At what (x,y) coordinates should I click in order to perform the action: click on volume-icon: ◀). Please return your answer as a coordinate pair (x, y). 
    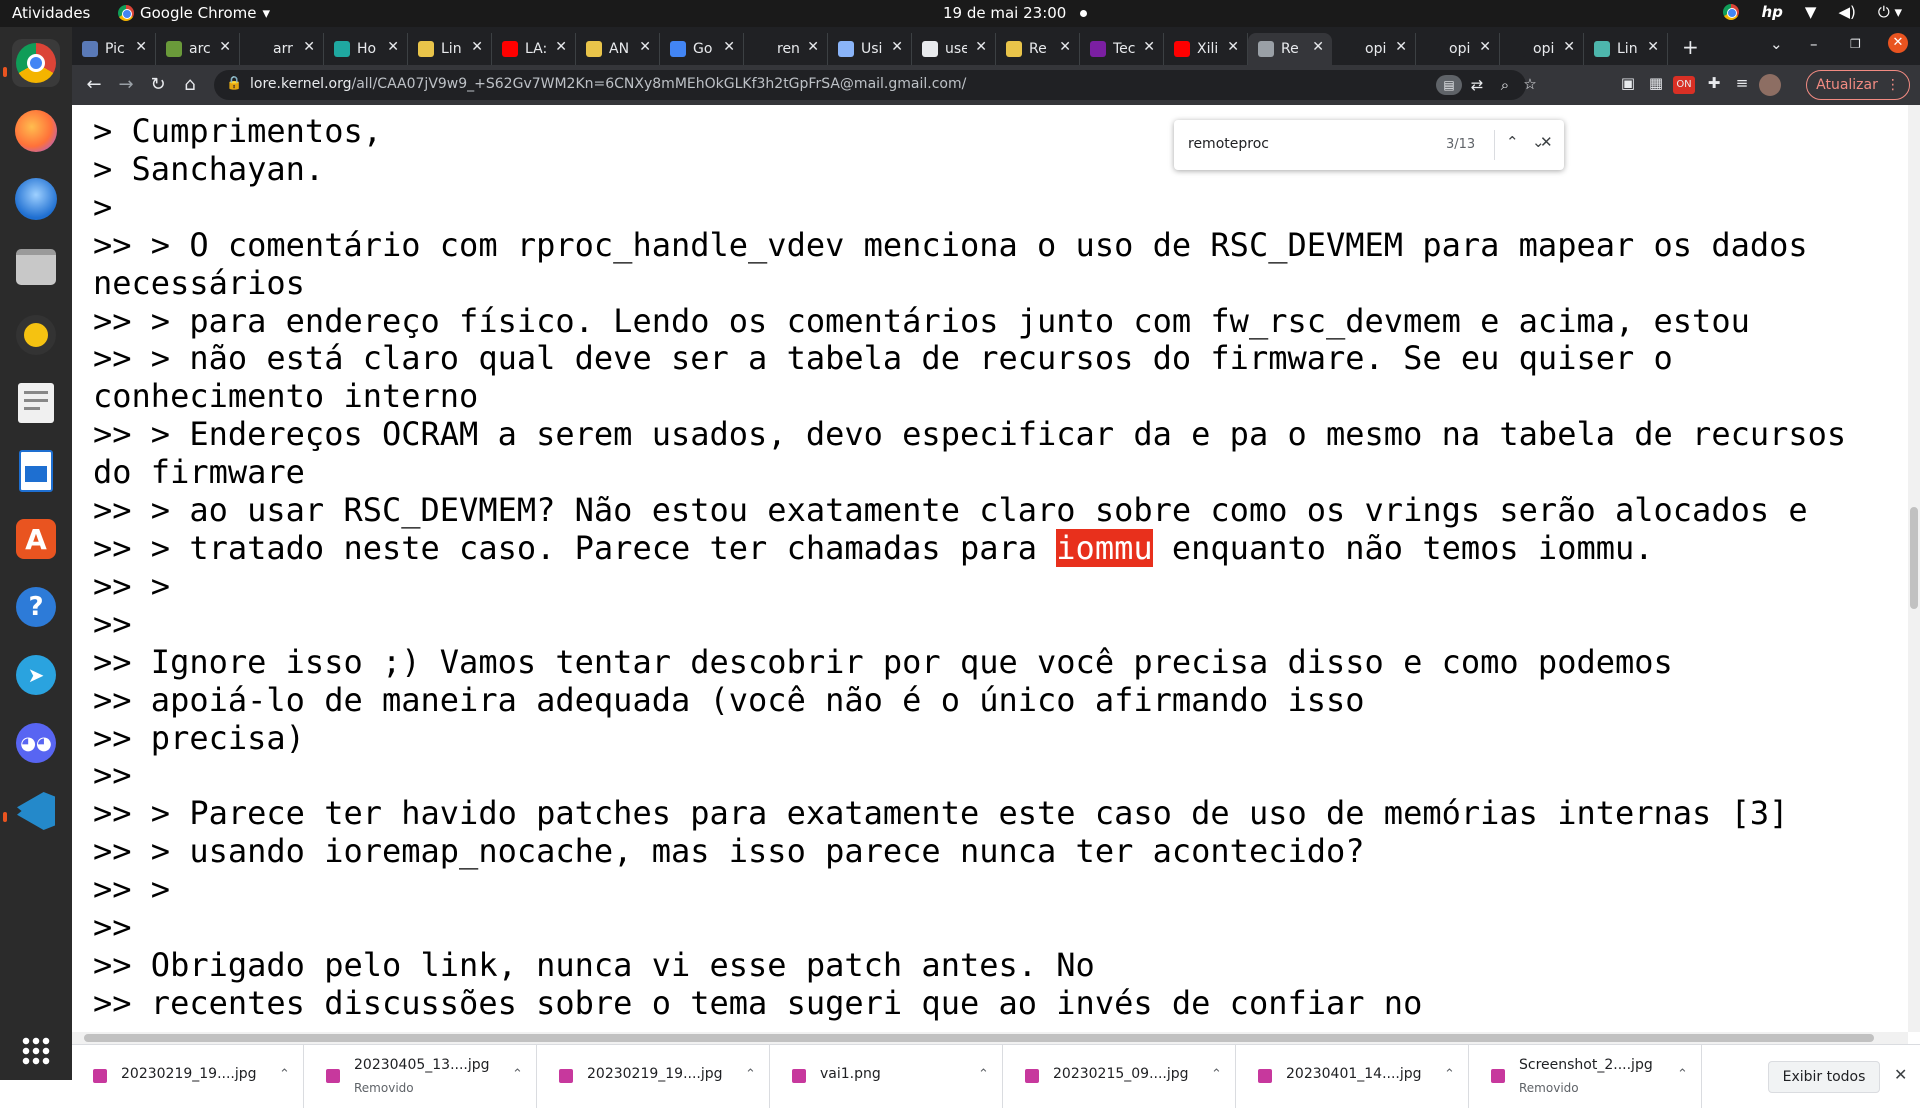
    Looking at the image, I should click on (1846, 12).